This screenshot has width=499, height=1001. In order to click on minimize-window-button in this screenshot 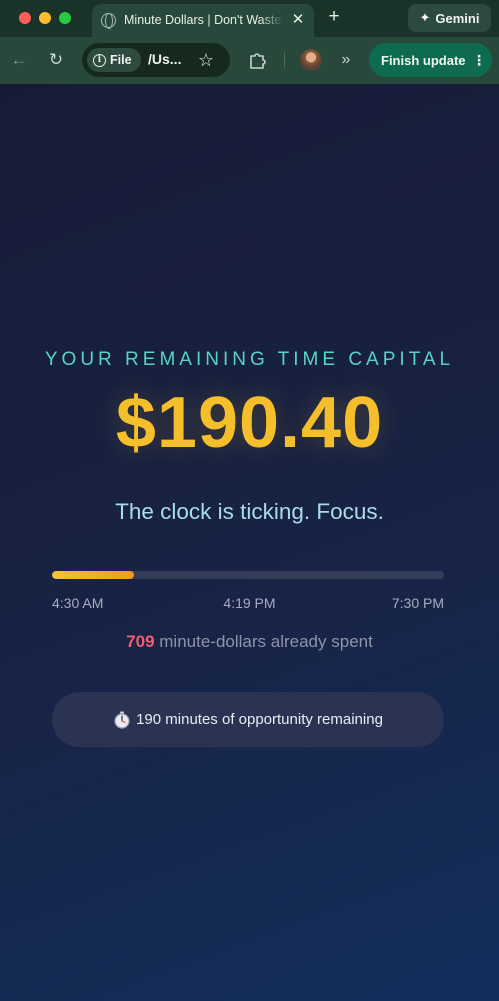, I will do `click(45, 18)`.